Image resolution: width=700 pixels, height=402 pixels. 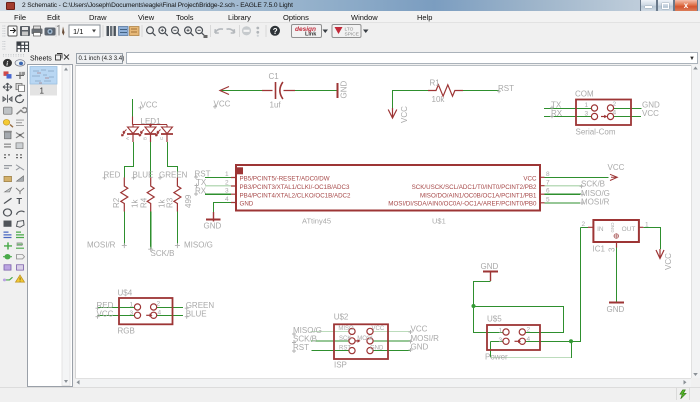 I want to click on svg-text: 6, so click(x=548, y=191).